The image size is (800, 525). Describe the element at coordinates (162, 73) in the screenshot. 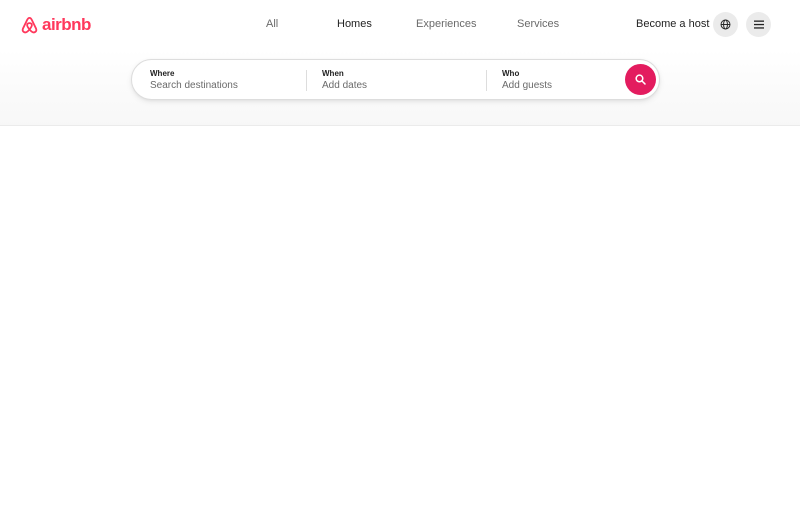

I see `where-label: Where` at that location.